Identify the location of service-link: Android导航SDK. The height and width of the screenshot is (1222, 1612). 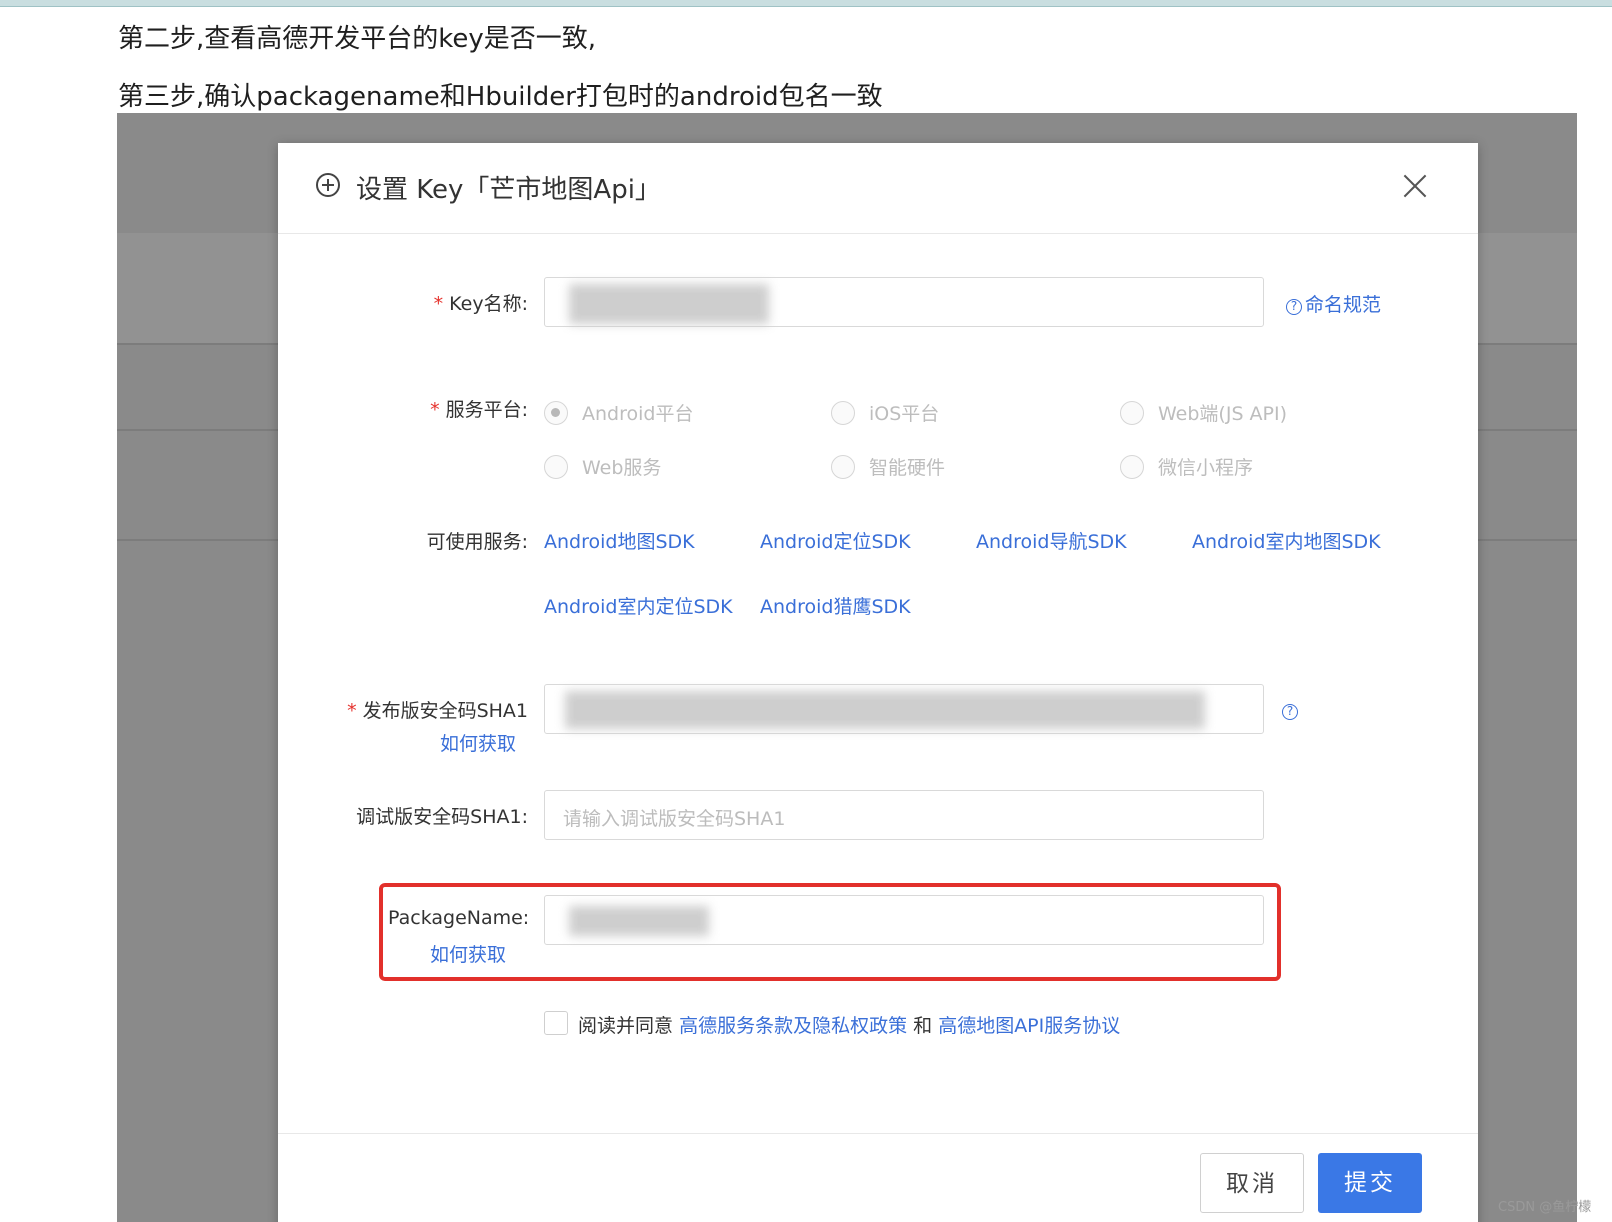
(1051, 540).